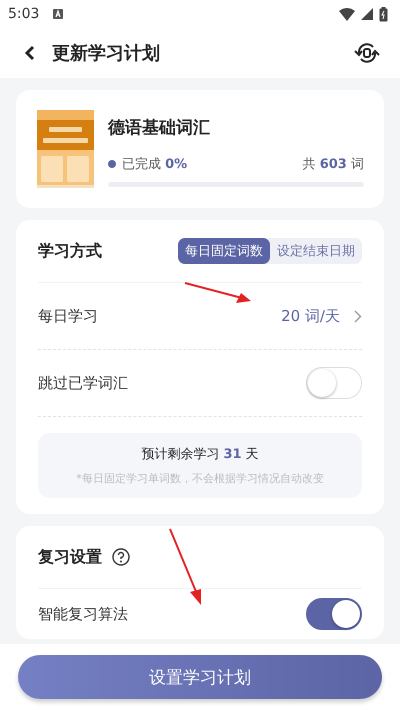  Describe the element at coordinates (334, 614) in the screenshot. I see `toggle-switch` at that location.